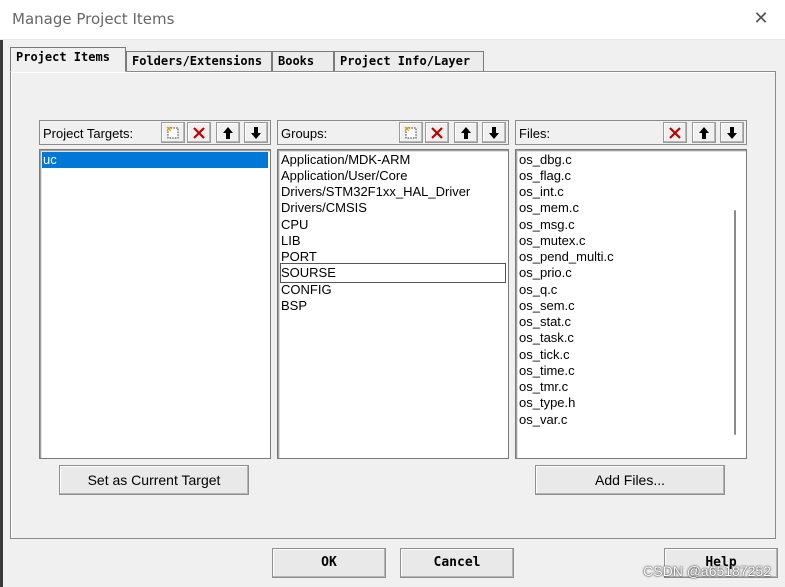 The width and height of the screenshot is (785, 587). What do you see at coordinates (545, 273) in the screenshot?
I see `list-item: os_prio.c` at bounding box center [545, 273].